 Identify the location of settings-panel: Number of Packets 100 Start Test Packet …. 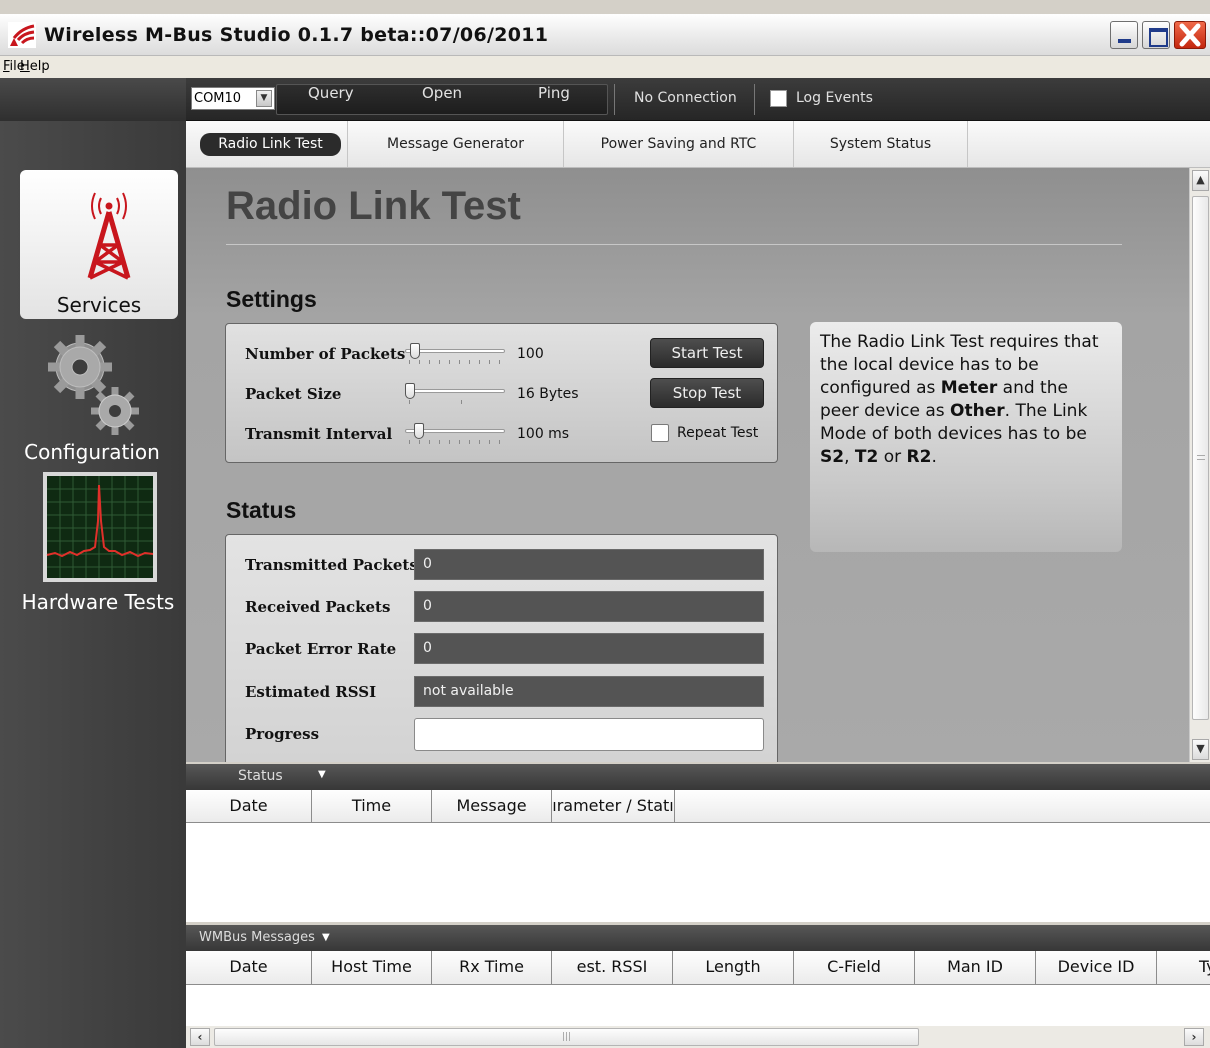
(501, 393).